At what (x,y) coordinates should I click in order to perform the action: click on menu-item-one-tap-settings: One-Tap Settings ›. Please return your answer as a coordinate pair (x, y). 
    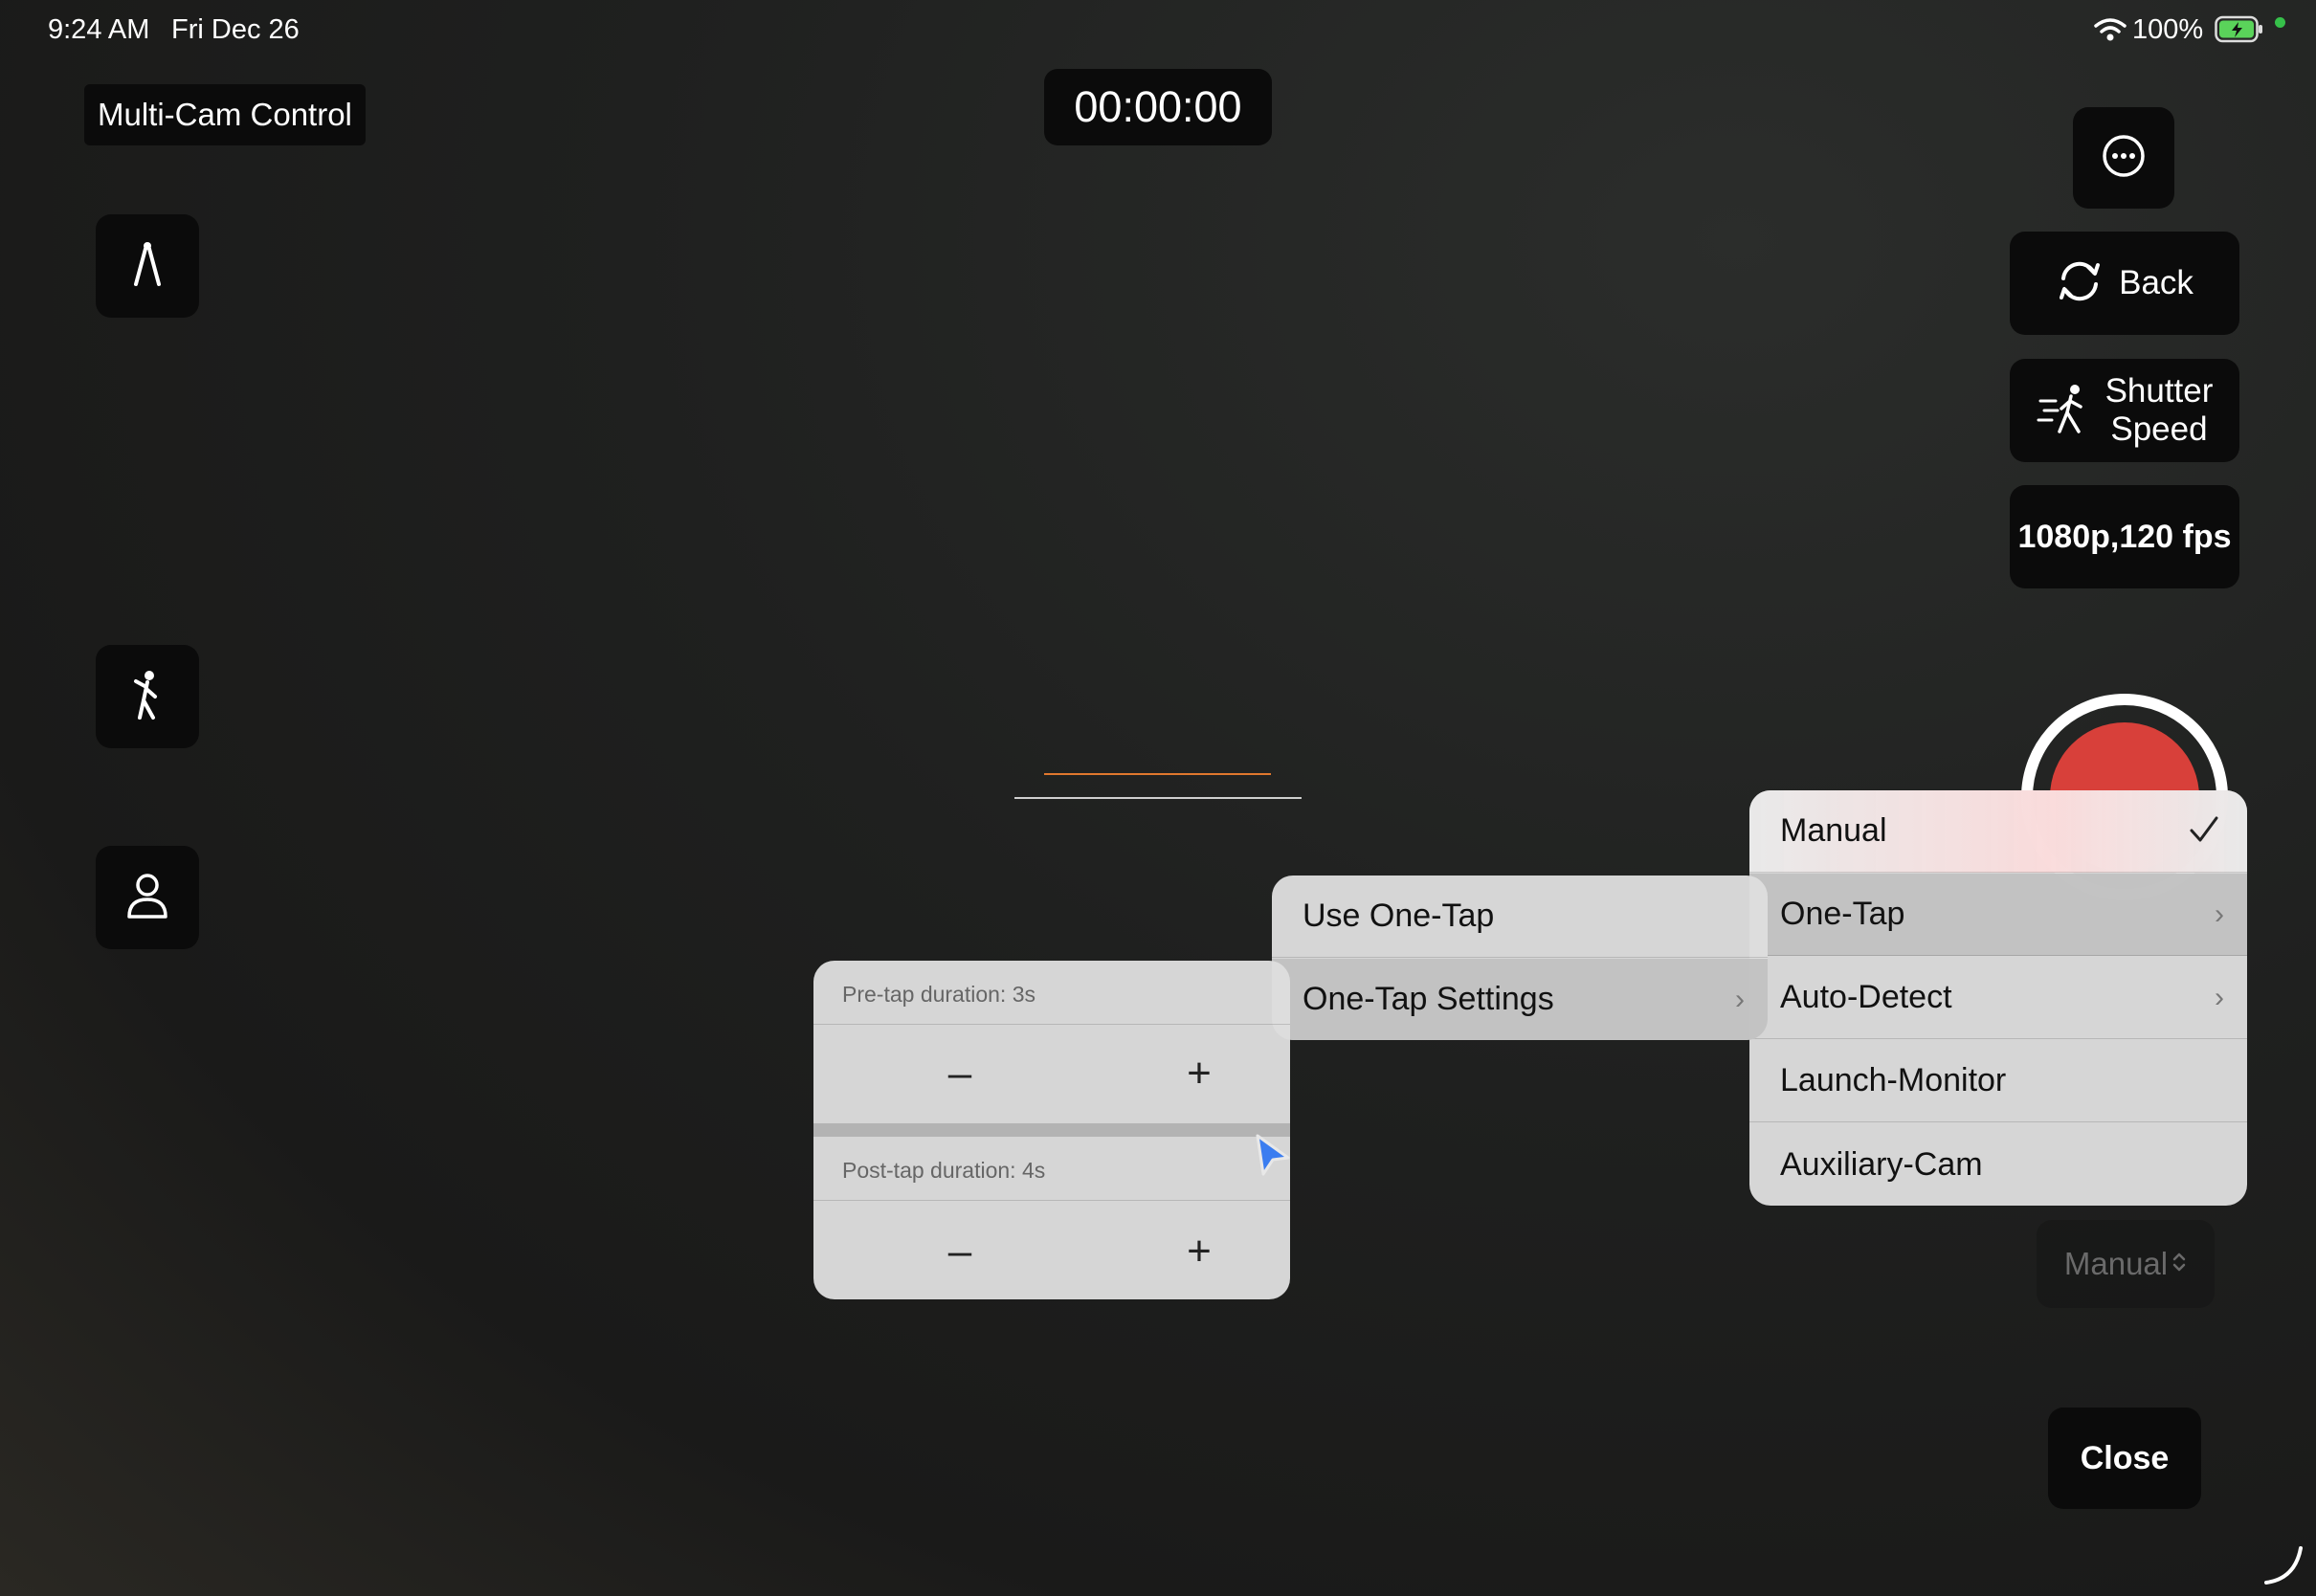
    Looking at the image, I should click on (1520, 1000).